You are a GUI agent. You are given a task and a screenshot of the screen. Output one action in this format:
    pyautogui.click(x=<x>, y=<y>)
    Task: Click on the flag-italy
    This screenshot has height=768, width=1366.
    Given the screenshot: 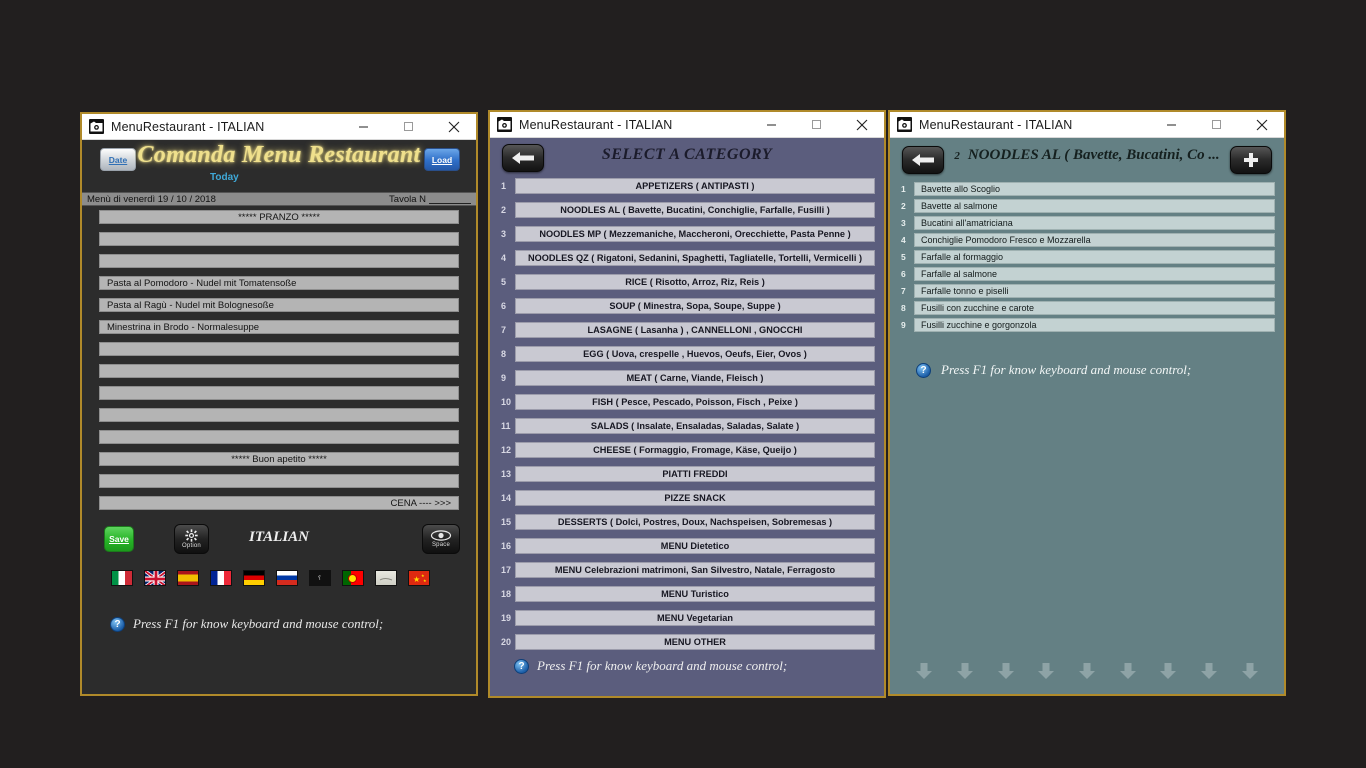 What is the action you would take?
    pyautogui.click(x=122, y=578)
    